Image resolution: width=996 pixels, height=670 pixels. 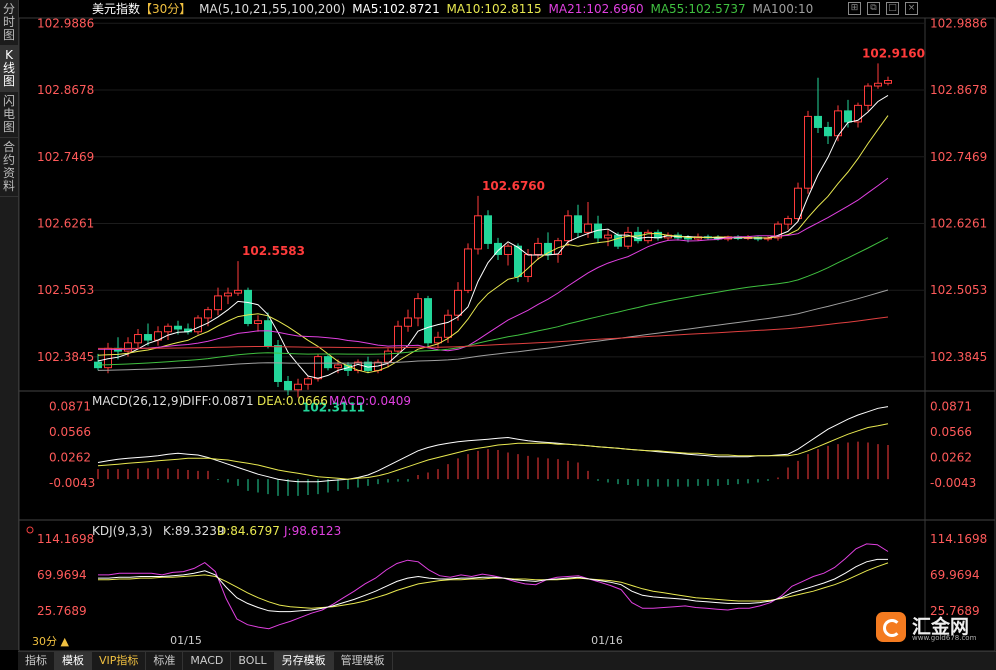 I want to click on macd-dea-line, so click(x=493, y=451).